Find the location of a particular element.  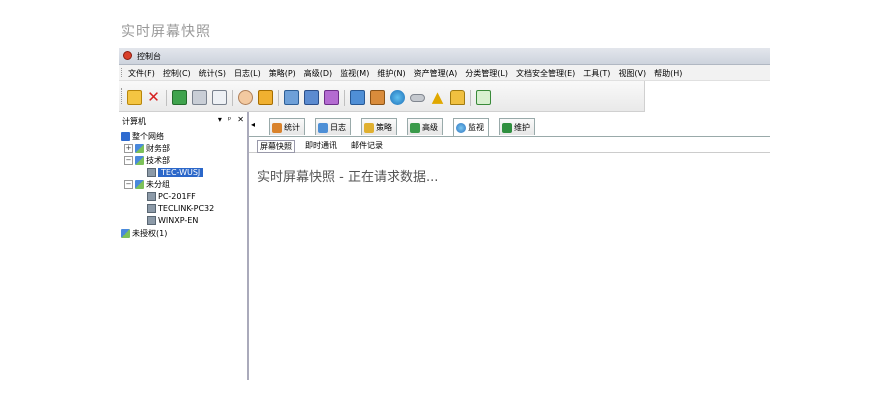

computer-panel: 计算机 ▾ ᵖ ✕ 整个网络 + 财务部 − 技术部 TEC-WUSJ − 未分组 is located at coordinates (184, 246).